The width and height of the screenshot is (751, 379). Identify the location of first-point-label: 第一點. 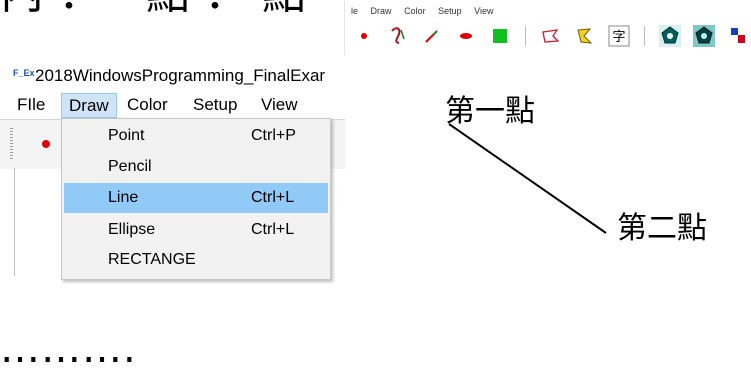
(490, 111).